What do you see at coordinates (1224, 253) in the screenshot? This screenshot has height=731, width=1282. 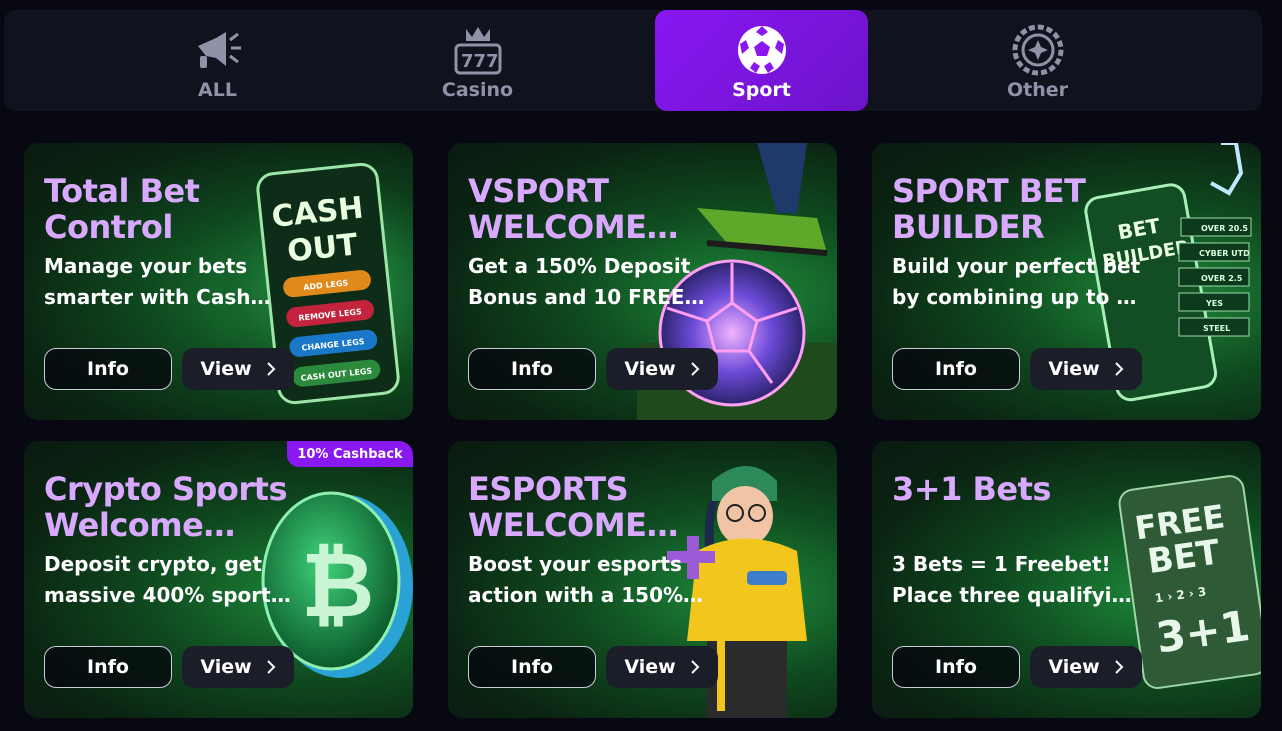 I see `builder-line-2: CYBER UTD` at bounding box center [1224, 253].